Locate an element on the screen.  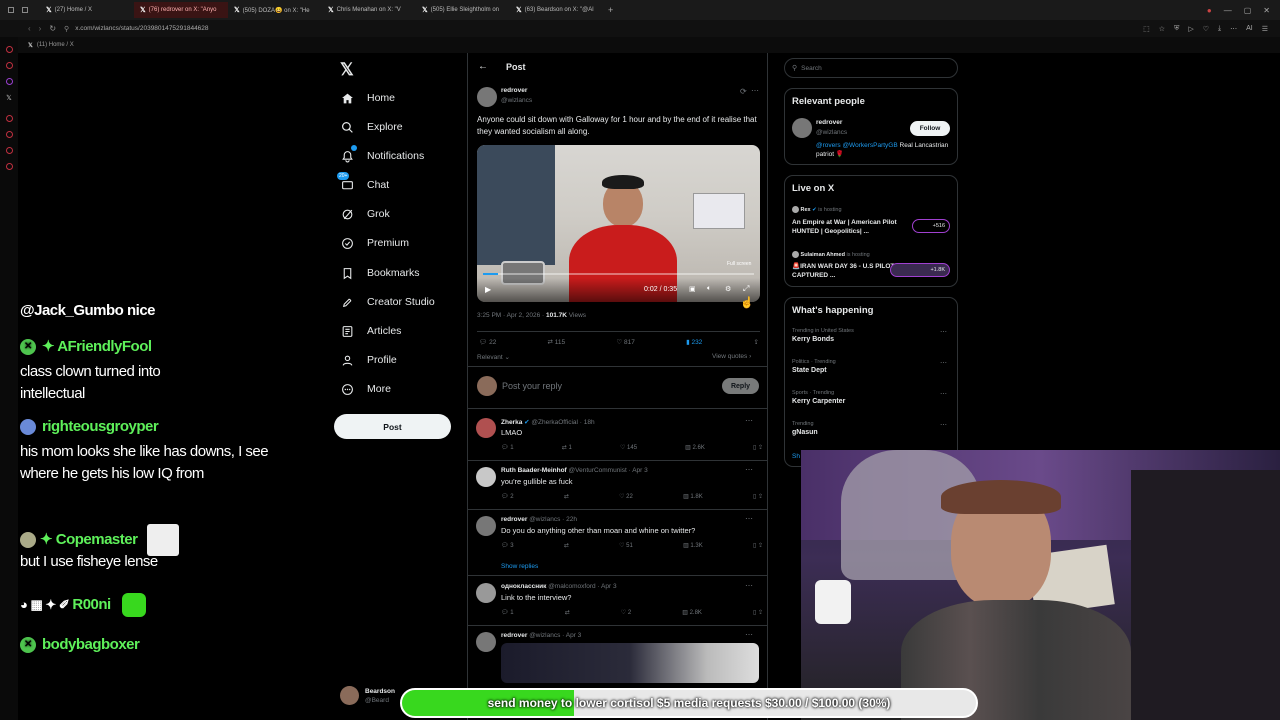
captions-icon: ▣ is located at coordinates (692, 289).